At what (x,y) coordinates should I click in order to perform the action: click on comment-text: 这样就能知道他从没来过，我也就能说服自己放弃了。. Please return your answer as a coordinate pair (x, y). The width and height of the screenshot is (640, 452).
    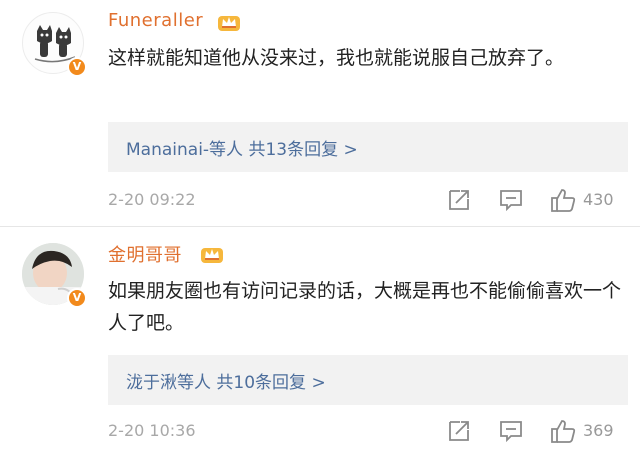
    Looking at the image, I should click on (336, 58).